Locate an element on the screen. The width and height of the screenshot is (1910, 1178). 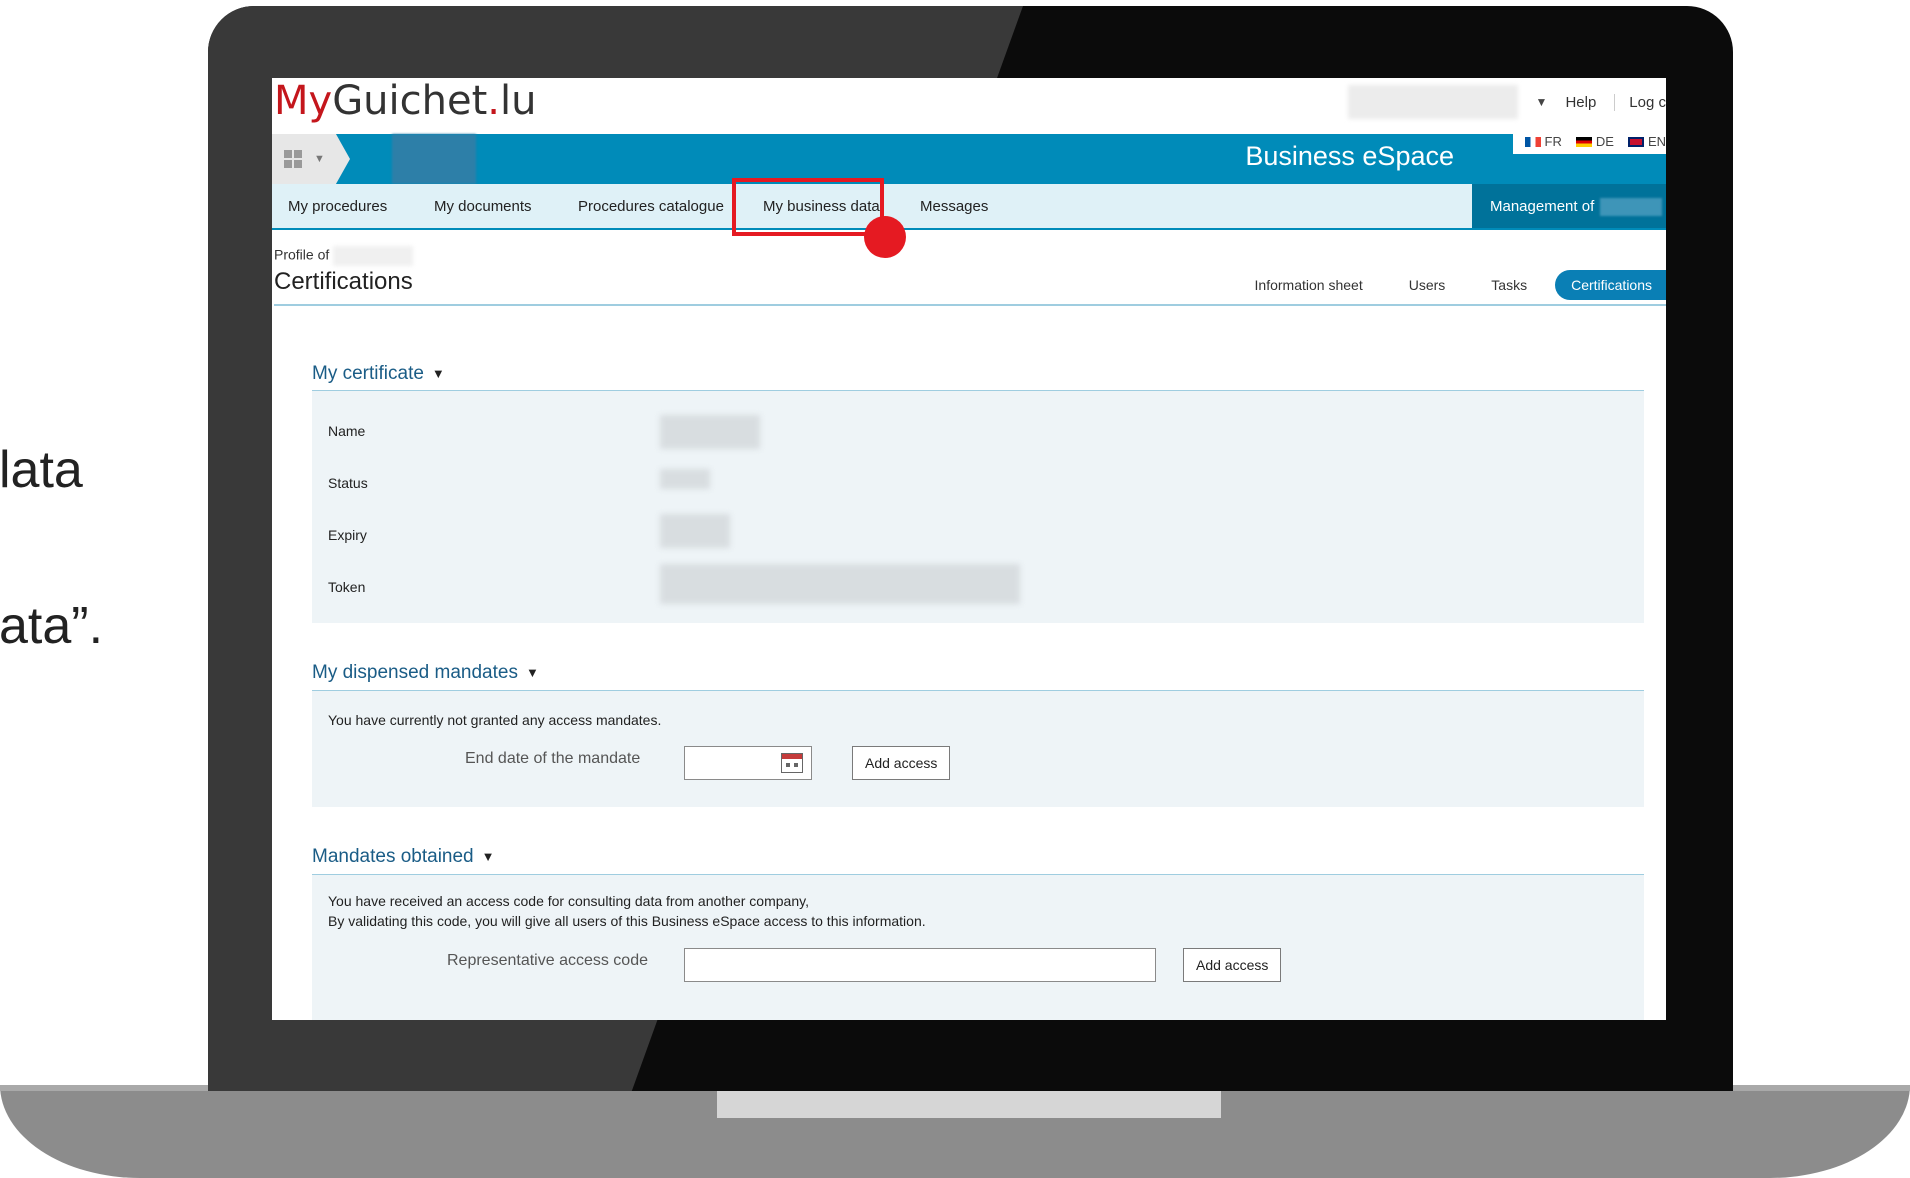
fr-flag-icon is located at coordinates (1532, 142).